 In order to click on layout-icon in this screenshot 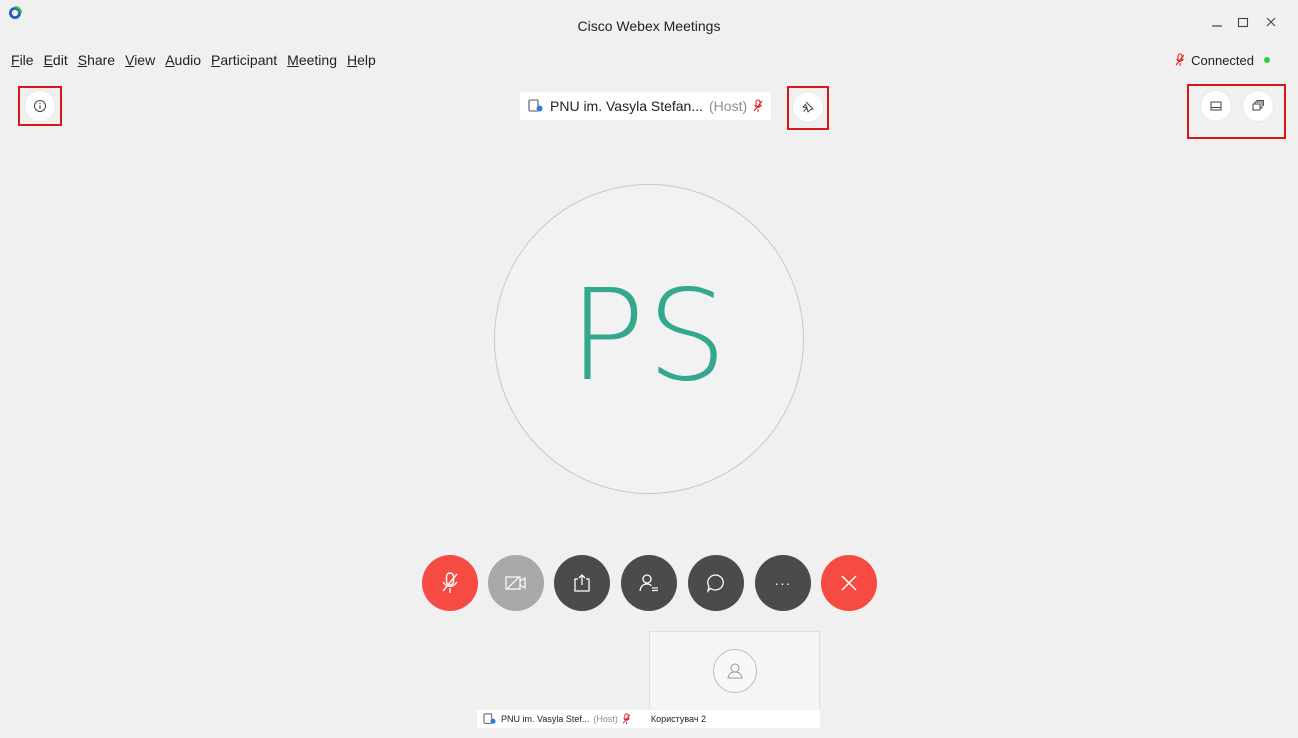, I will do `click(1216, 106)`.